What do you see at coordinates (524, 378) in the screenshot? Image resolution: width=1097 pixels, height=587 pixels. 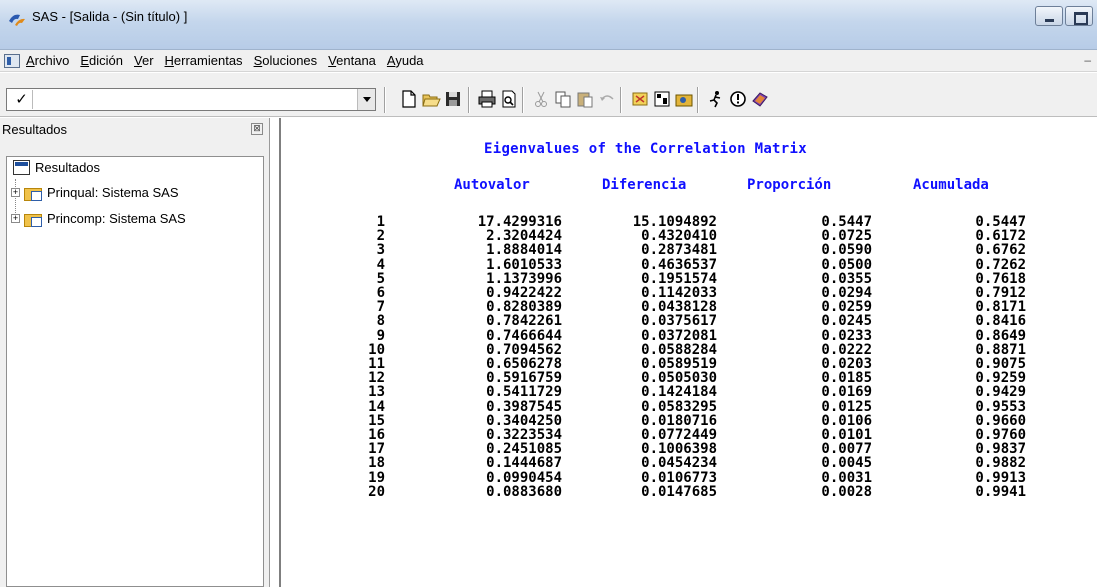 I see `autovalor-cell: 0.5916759` at bounding box center [524, 378].